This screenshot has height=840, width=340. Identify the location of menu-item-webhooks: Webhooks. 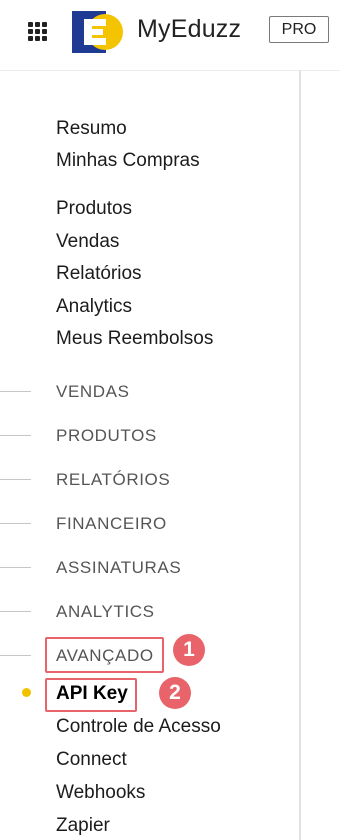
(100, 793).